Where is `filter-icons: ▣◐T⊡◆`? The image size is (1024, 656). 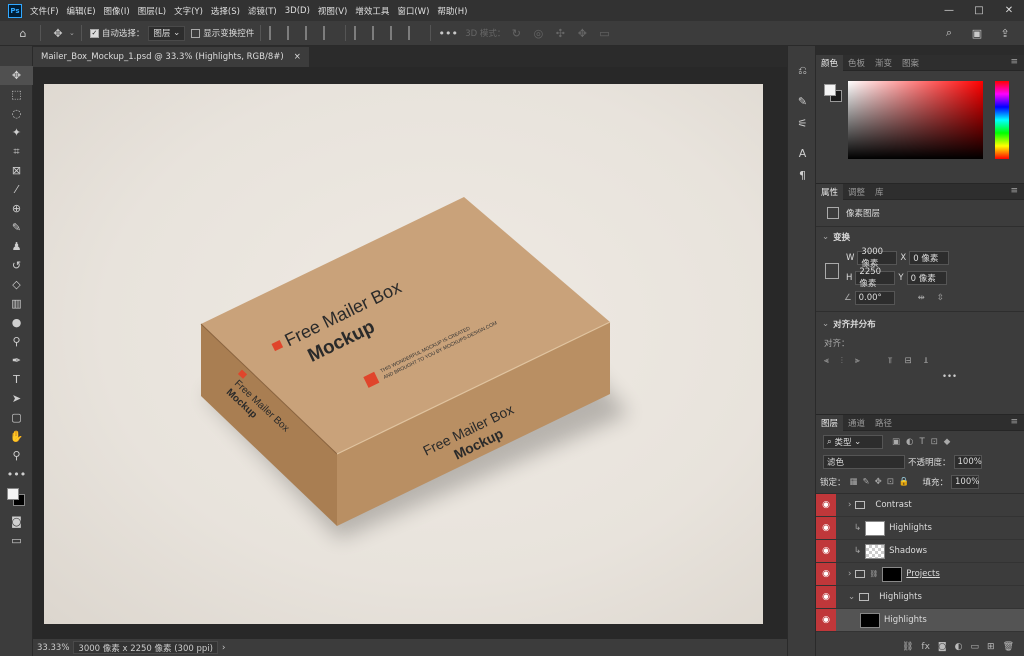
filter-icons: ▣◐T⊡◆ is located at coordinates (924, 442).